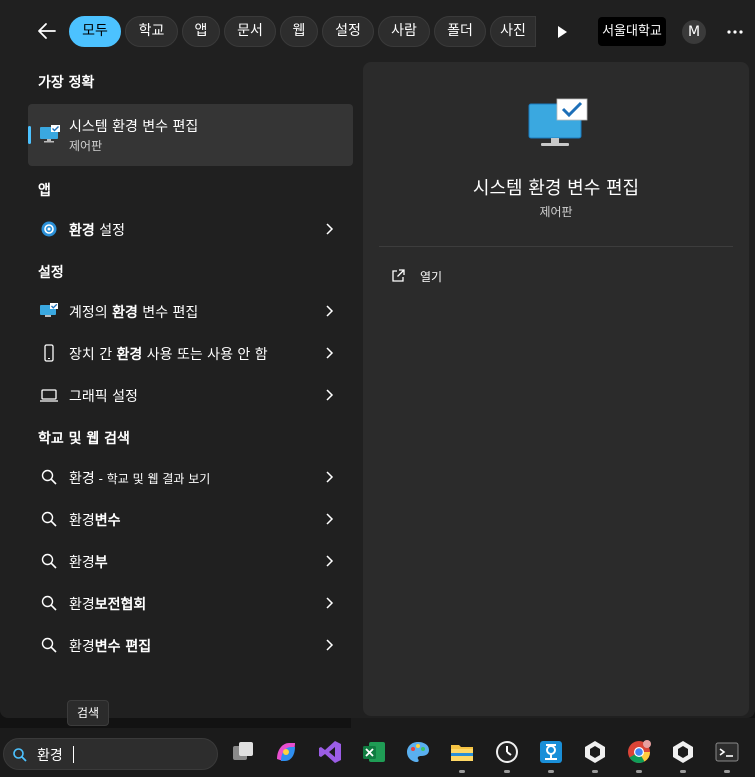 The image size is (755, 777). I want to click on divider, so click(556, 246).